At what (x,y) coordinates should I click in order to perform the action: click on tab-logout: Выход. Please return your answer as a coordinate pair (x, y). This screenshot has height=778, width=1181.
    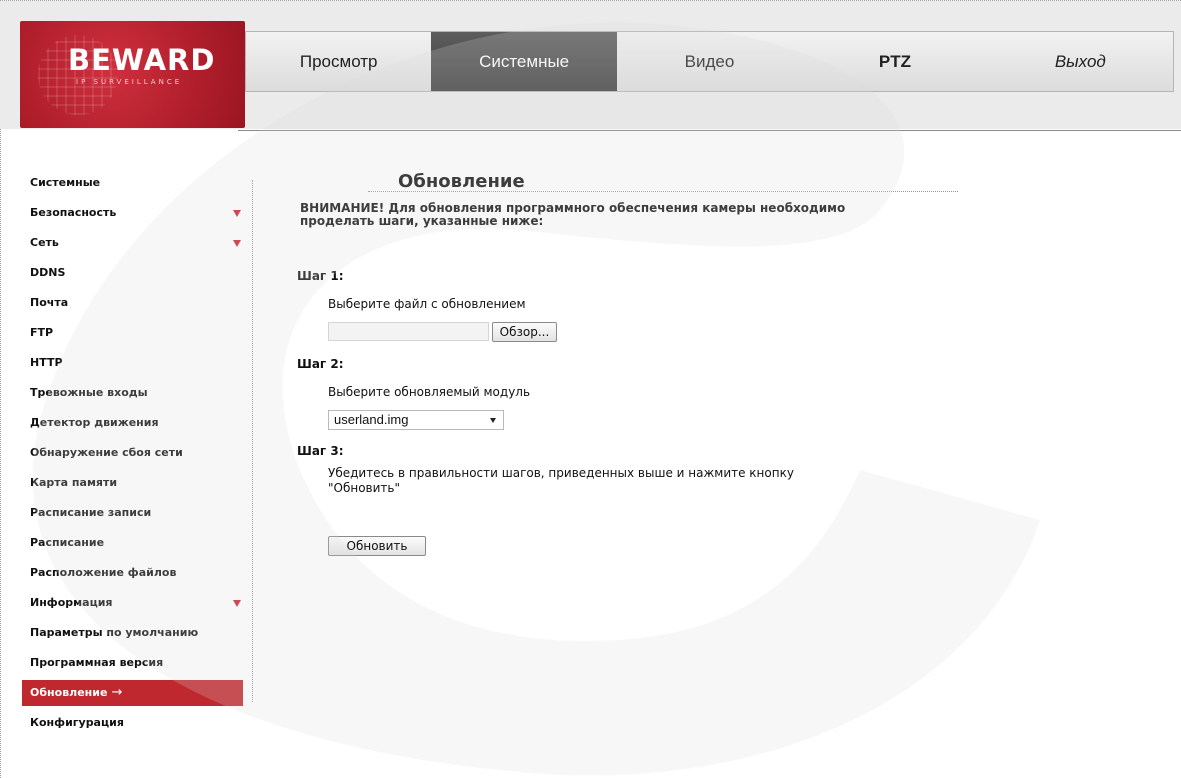
    Looking at the image, I should click on (1080, 61).